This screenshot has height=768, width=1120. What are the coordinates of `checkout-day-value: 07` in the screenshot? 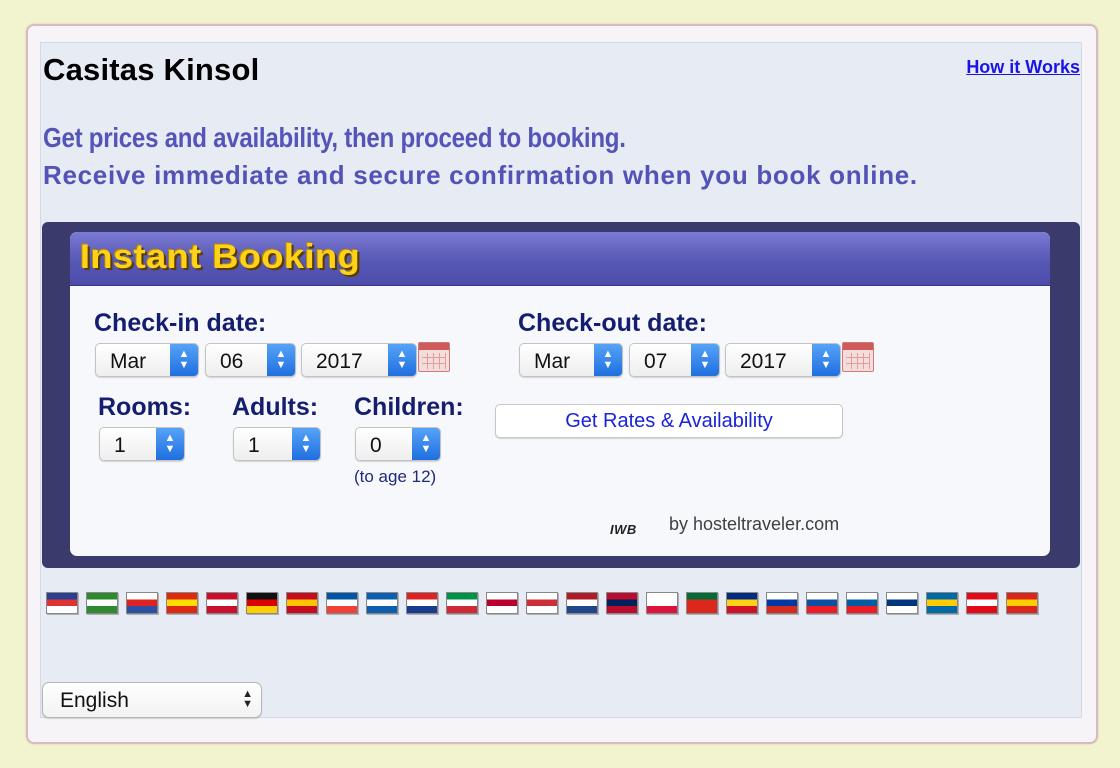 It's located at (656, 361).